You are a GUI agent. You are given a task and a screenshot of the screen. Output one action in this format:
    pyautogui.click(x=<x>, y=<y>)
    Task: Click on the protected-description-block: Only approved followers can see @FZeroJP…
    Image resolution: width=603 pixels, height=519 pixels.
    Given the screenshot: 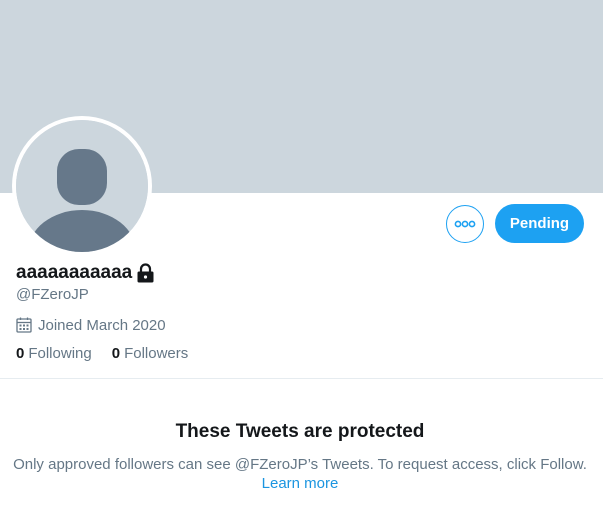 What is the action you would take?
    pyautogui.click(x=300, y=474)
    